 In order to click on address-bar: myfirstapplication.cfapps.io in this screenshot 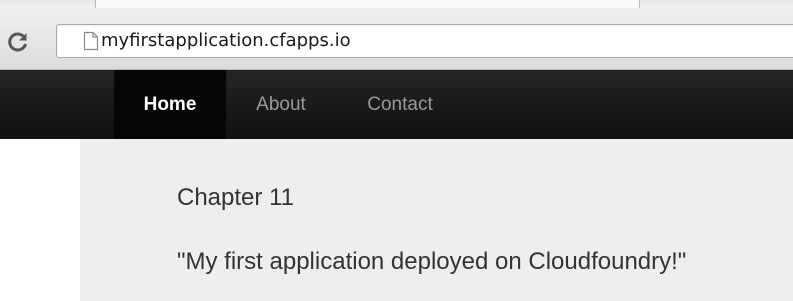, I will do `click(424, 41)`.